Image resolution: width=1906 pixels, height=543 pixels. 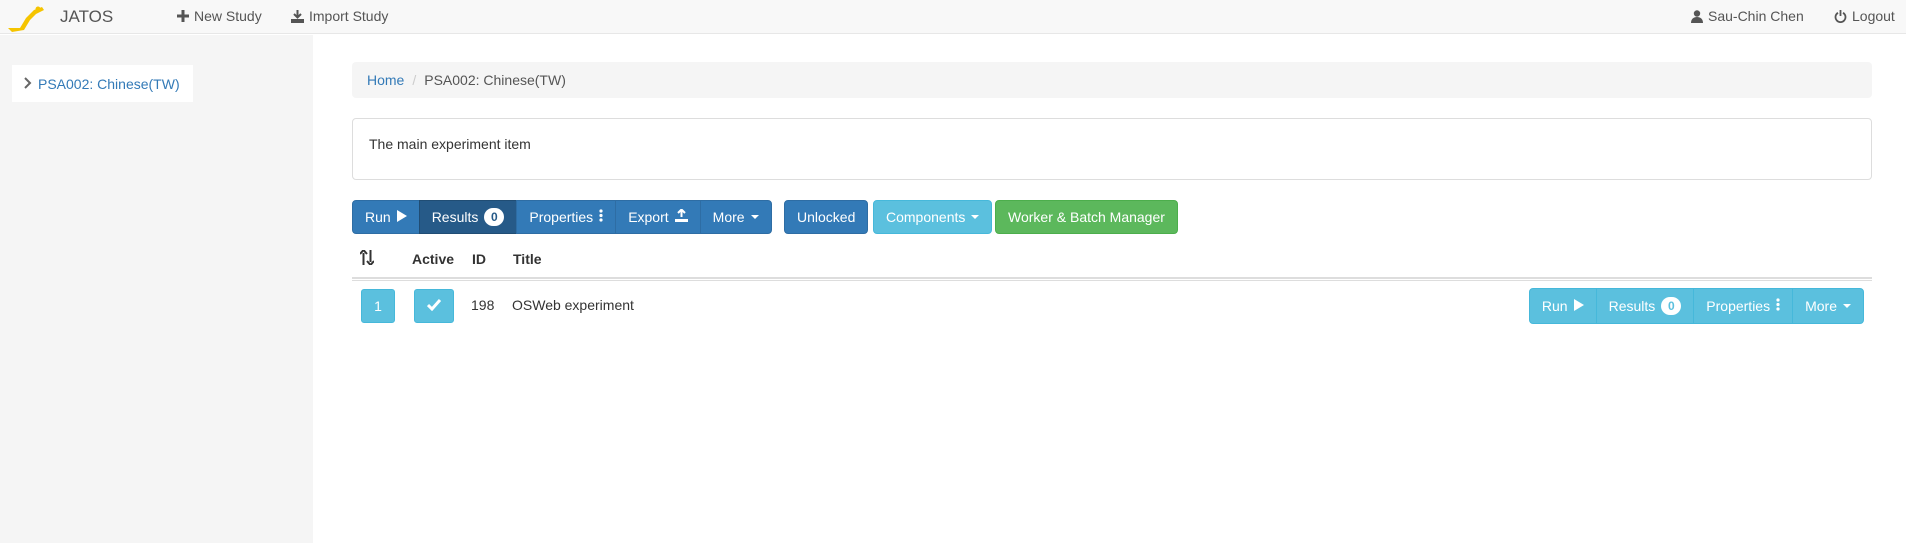 I want to click on study-toolbar: Run Results 0 Properties Export More, so click(x=562, y=217).